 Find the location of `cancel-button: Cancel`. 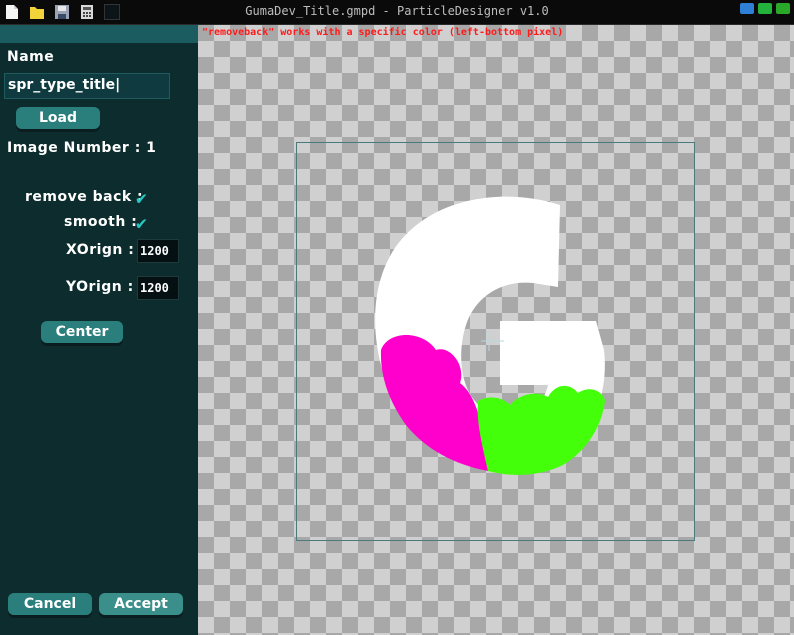

cancel-button: Cancel is located at coordinates (50, 604).